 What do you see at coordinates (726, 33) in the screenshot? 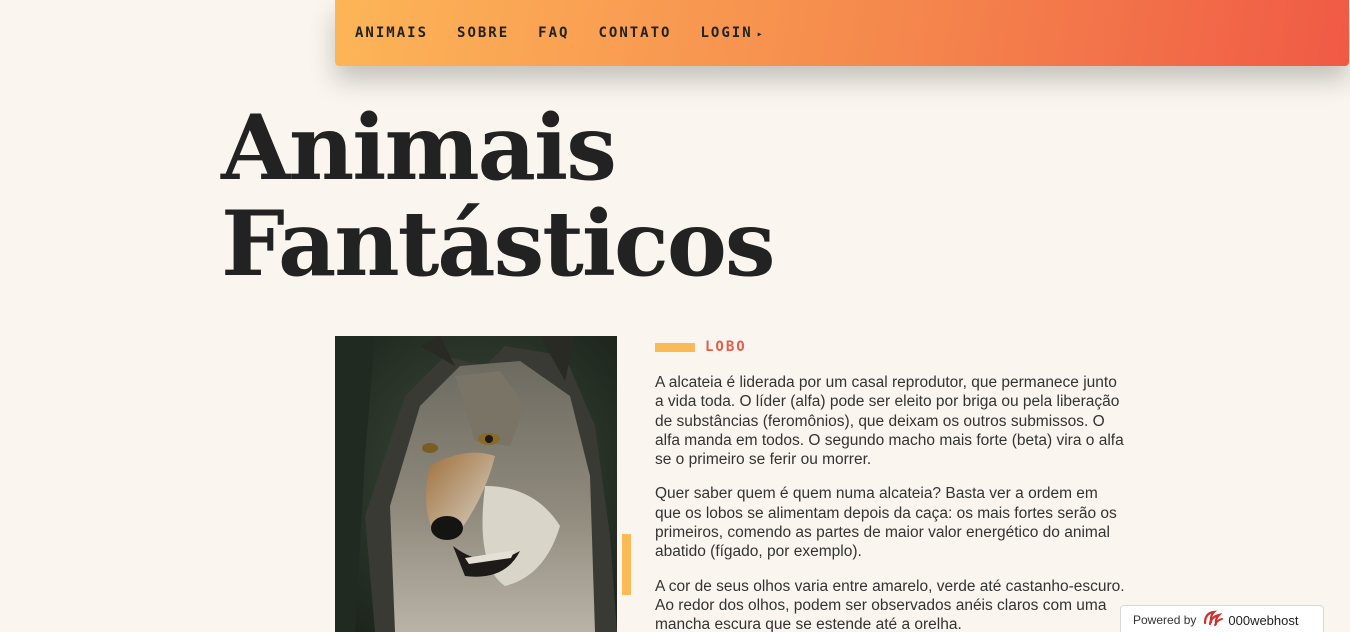
I see `login-label: LOGIN` at bounding box center [726, 33].